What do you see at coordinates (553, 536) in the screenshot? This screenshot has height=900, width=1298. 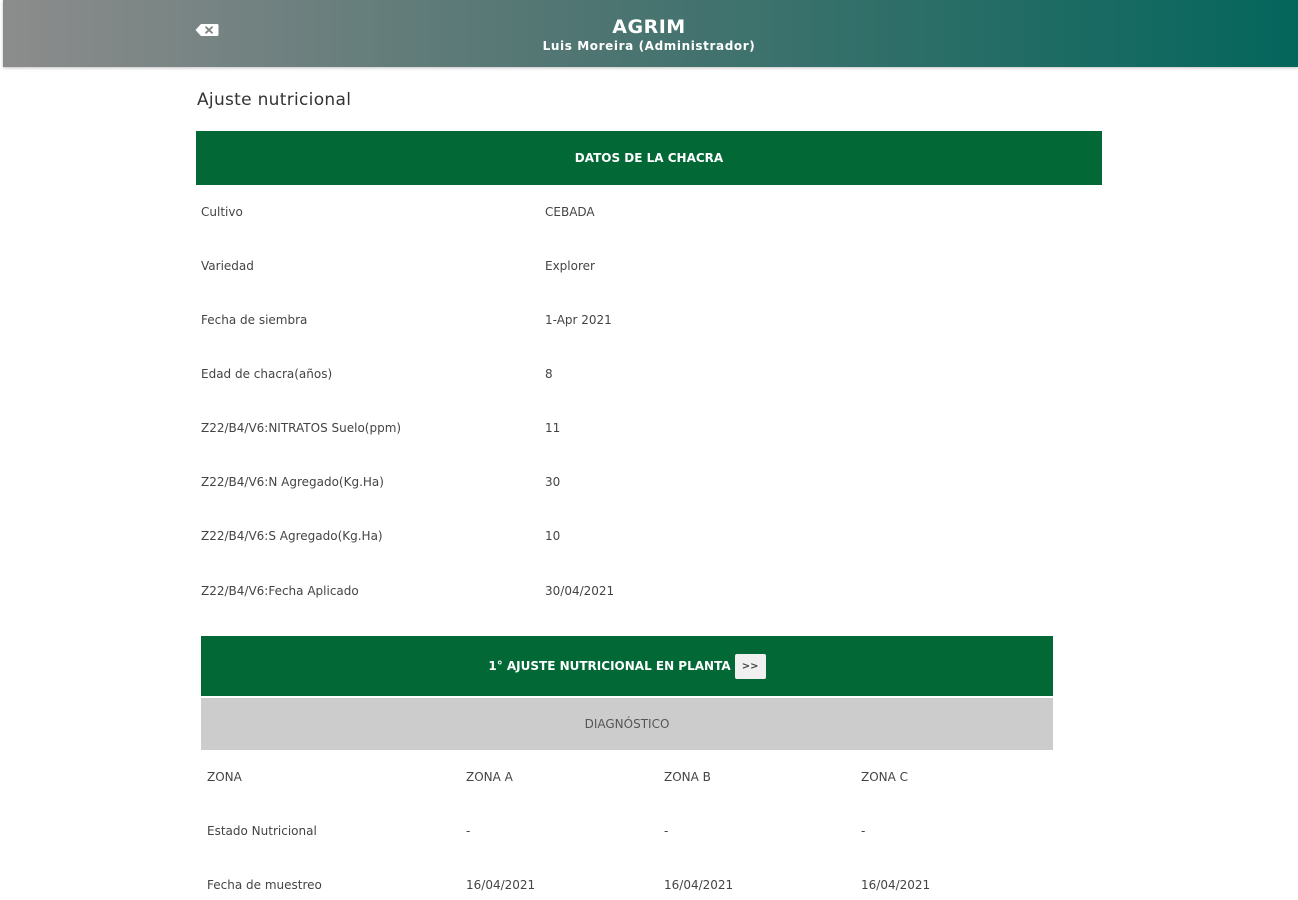 I see `field-value-s-agregado: 10` at bounding box center [553, 536].